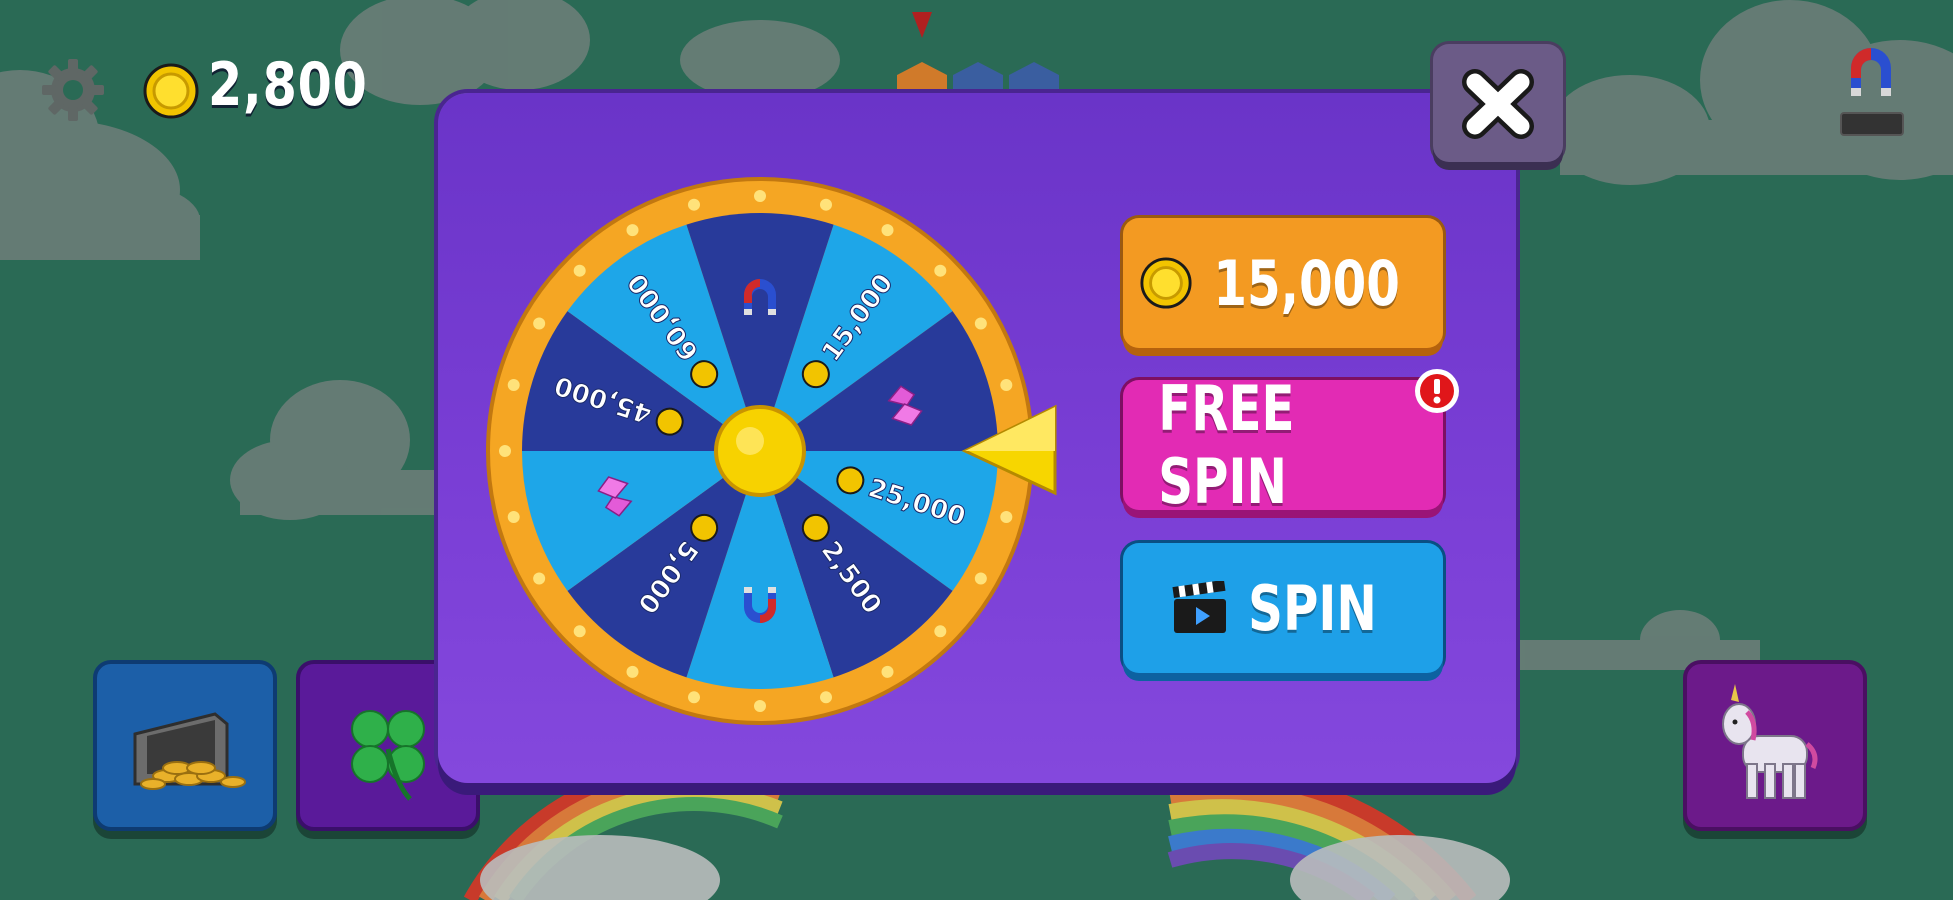  What do you see at coordinates (1871, 72) in the screenshot?
I see `magnet-icon` at bounding box center [1871, 72].